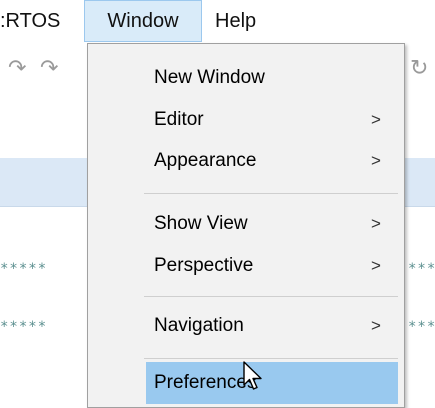 The height and width of the screenshot is (408, 435). I want to click on menu-item-preferences: Preferences, so click(272, 383).